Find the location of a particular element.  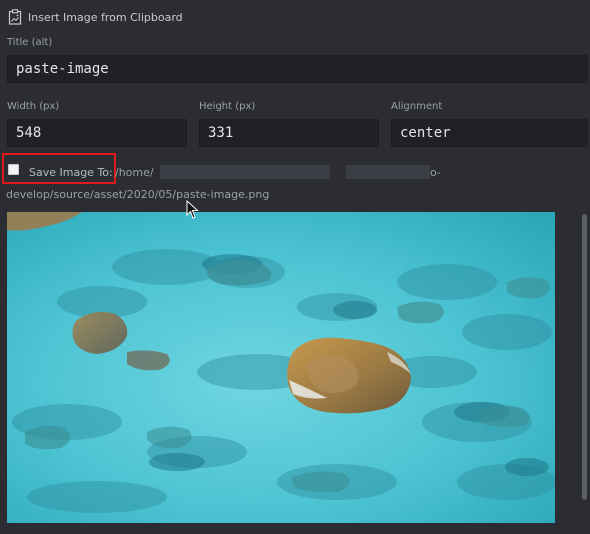

width-input-value: 548 is located at coordinates (29, 133).